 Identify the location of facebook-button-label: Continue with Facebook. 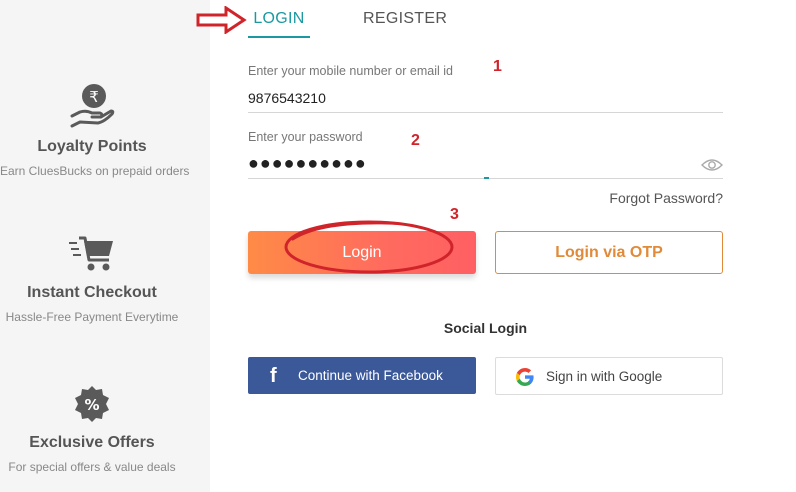
(370, 375).